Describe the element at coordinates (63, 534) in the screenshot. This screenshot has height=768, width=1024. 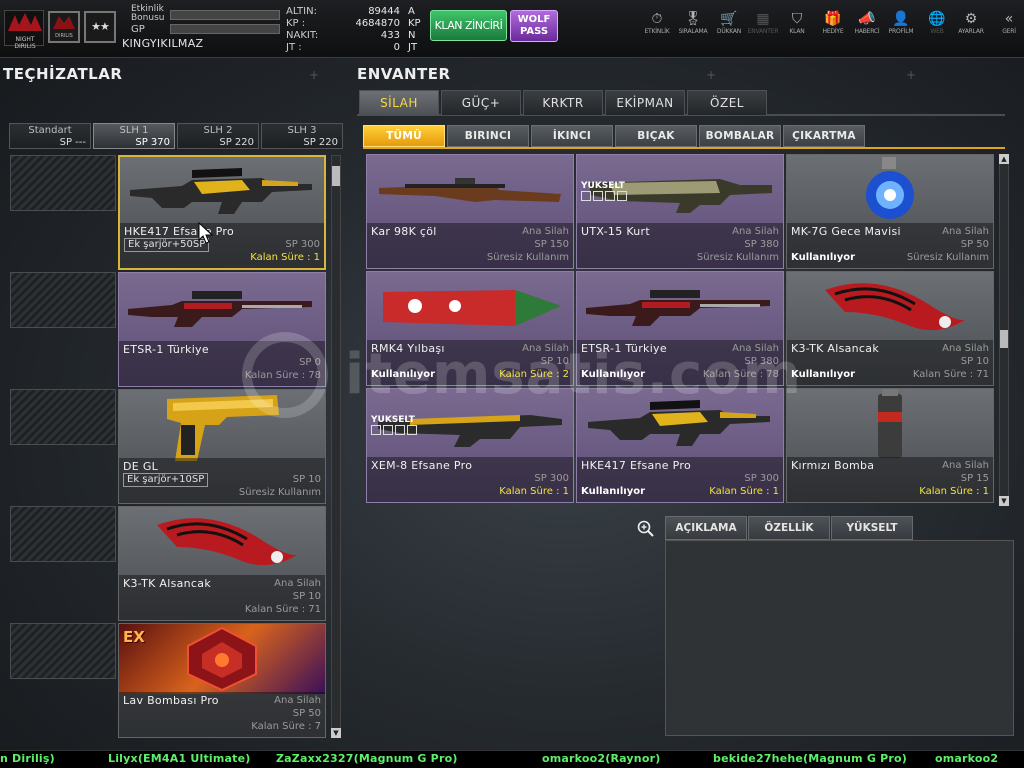
I see `empty-slot-placeholder` at that location.